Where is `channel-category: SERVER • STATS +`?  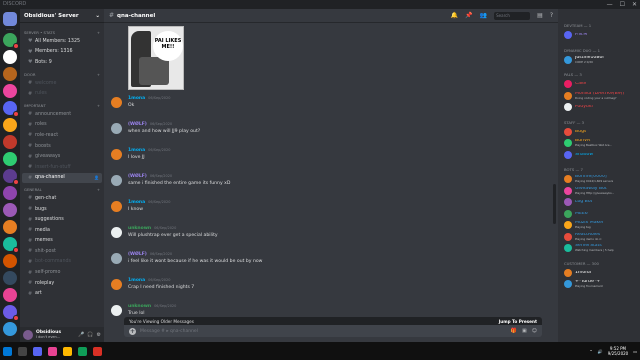 channel-category: SERVER • STATS + is located at coordinates (62, 31).